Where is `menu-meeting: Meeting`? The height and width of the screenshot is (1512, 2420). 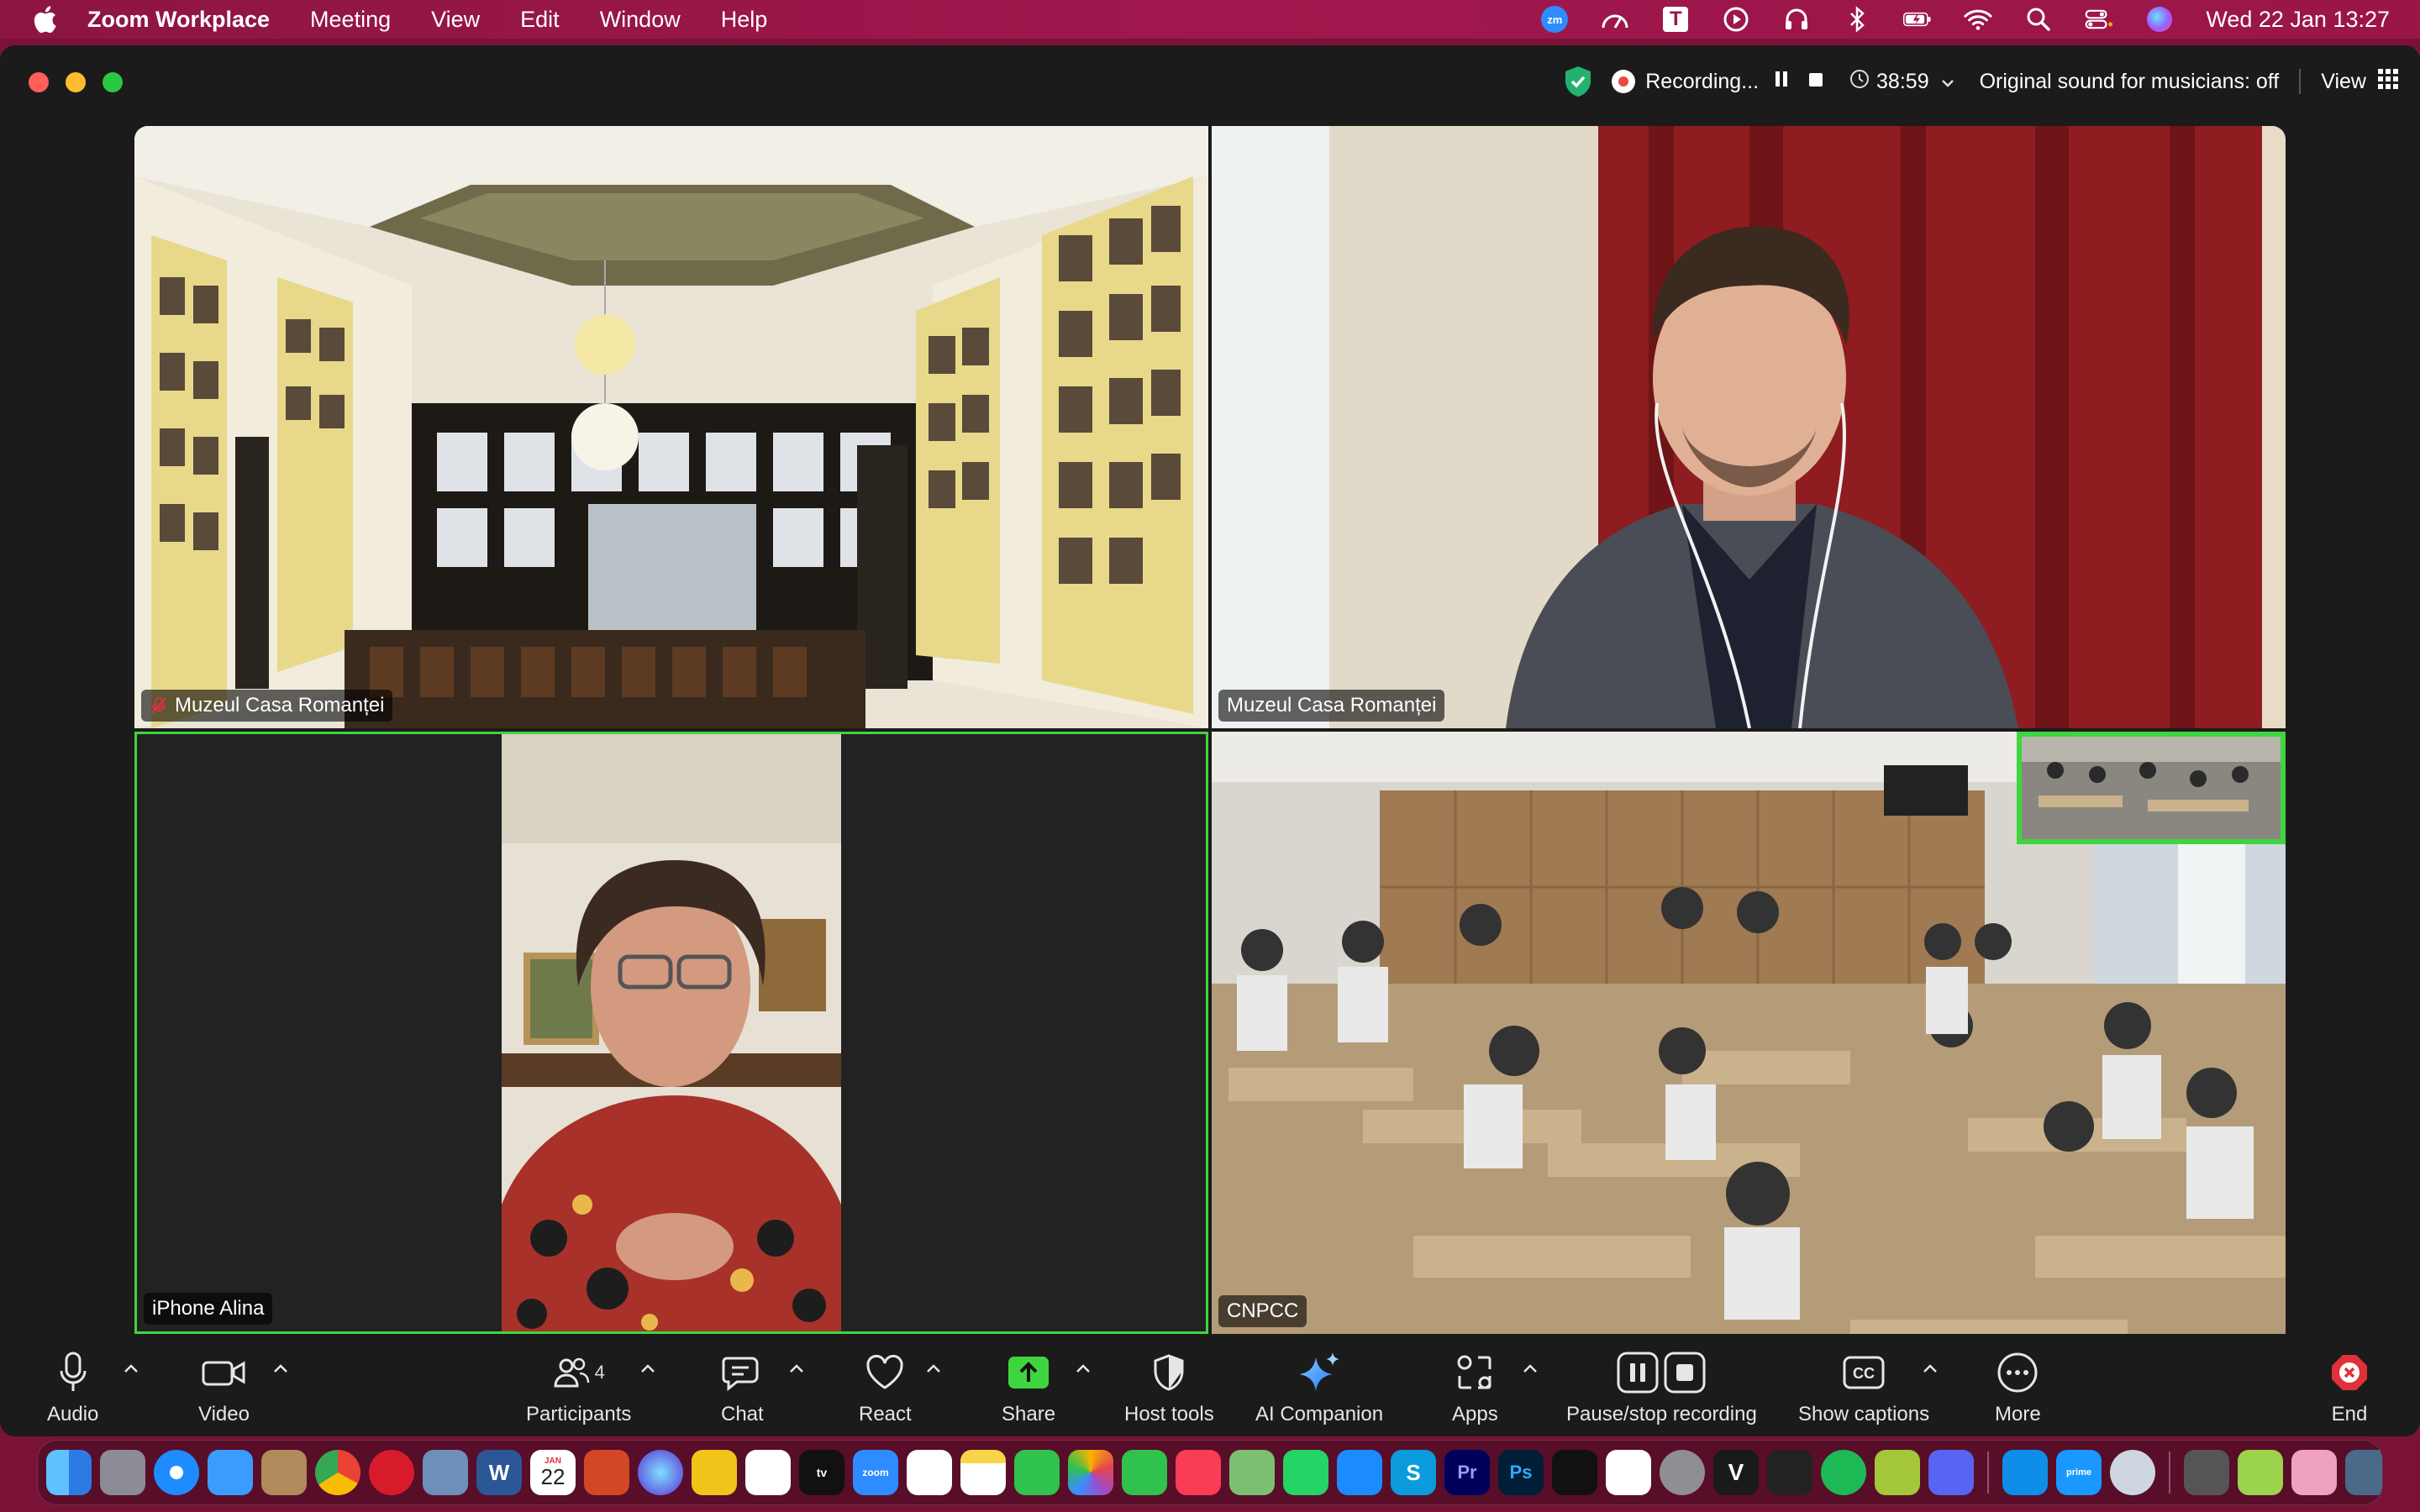
menu-meeting: Meeting is located at coordinates (351, 20).